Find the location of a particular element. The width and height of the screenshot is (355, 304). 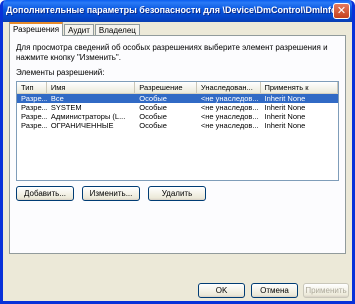

tab-permissions: Разрешения is located at coordinates (36, 29).